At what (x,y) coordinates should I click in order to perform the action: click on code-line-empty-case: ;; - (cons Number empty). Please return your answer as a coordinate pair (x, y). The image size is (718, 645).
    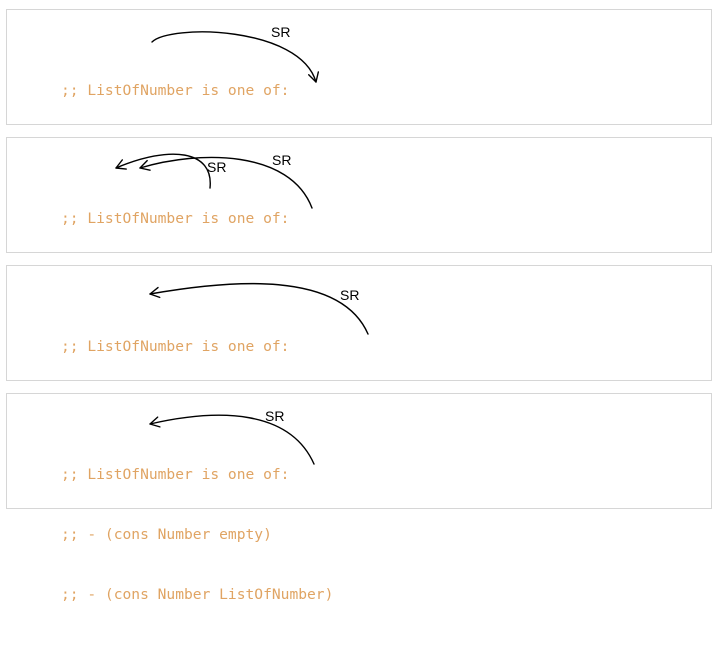
    Looking at the image, I should click on (166, 534).